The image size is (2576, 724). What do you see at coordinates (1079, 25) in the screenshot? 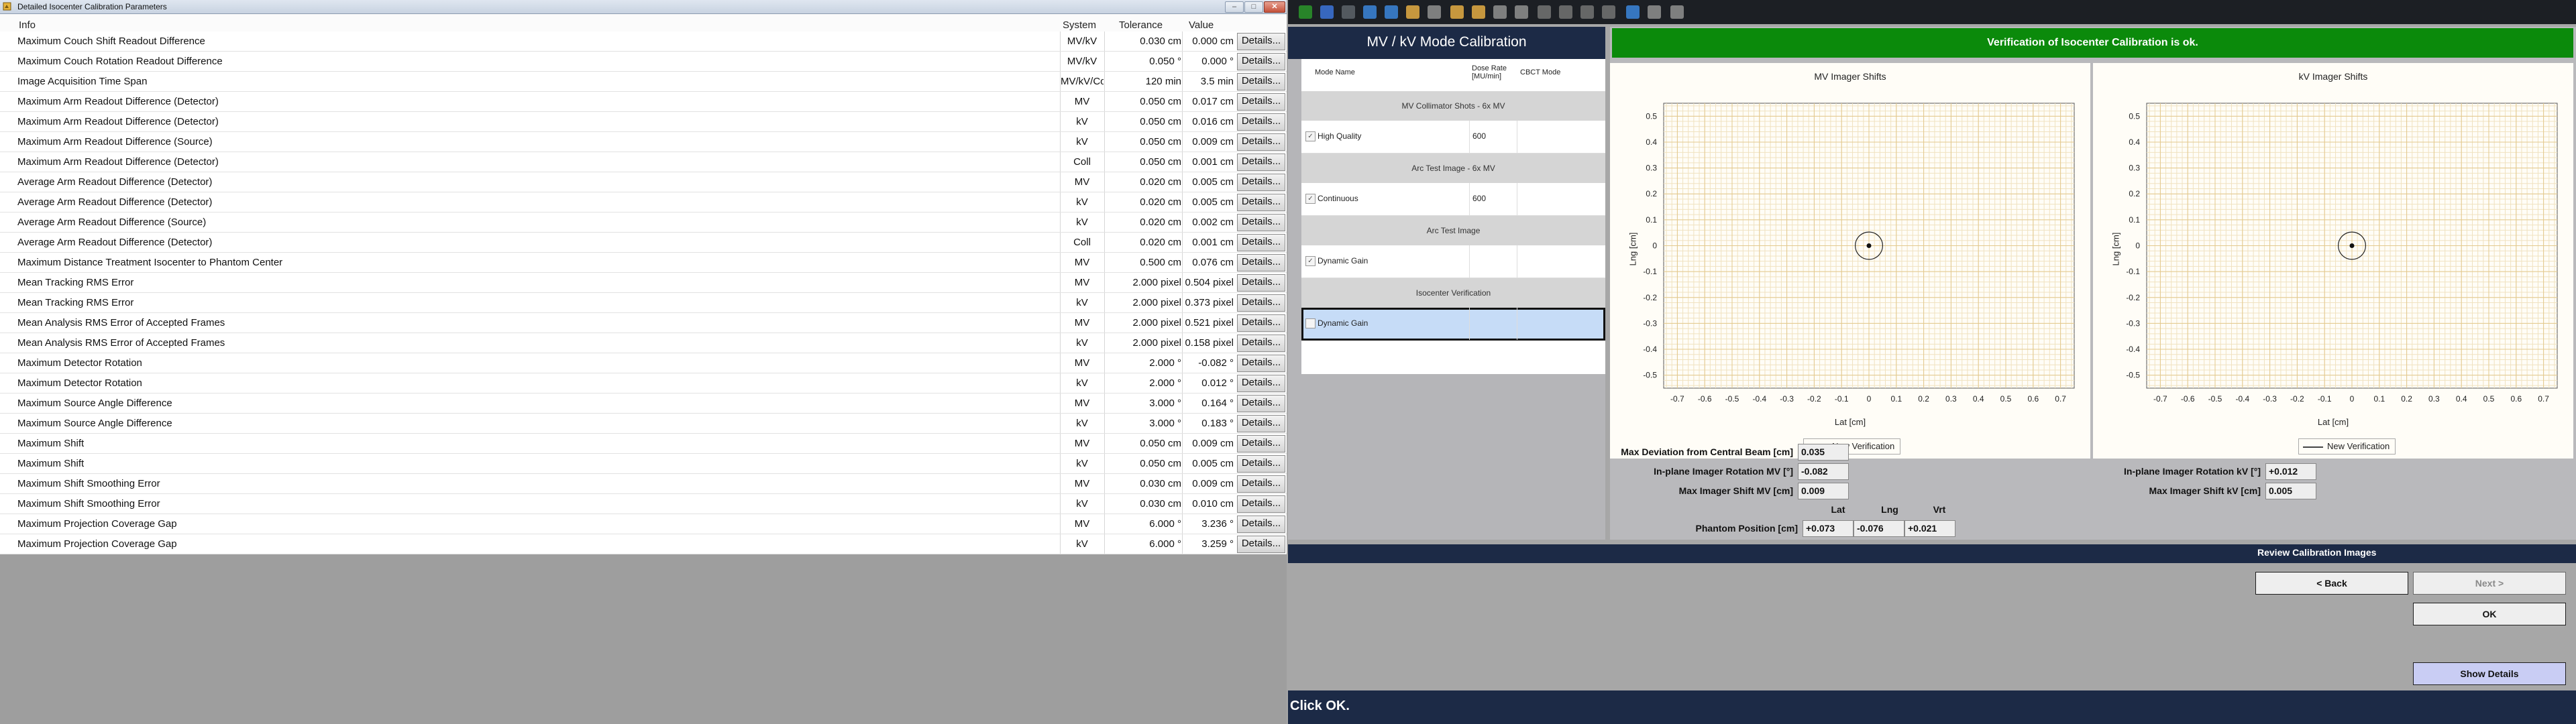
I see `col-header-system: System` at bounding box center [1079, 25].